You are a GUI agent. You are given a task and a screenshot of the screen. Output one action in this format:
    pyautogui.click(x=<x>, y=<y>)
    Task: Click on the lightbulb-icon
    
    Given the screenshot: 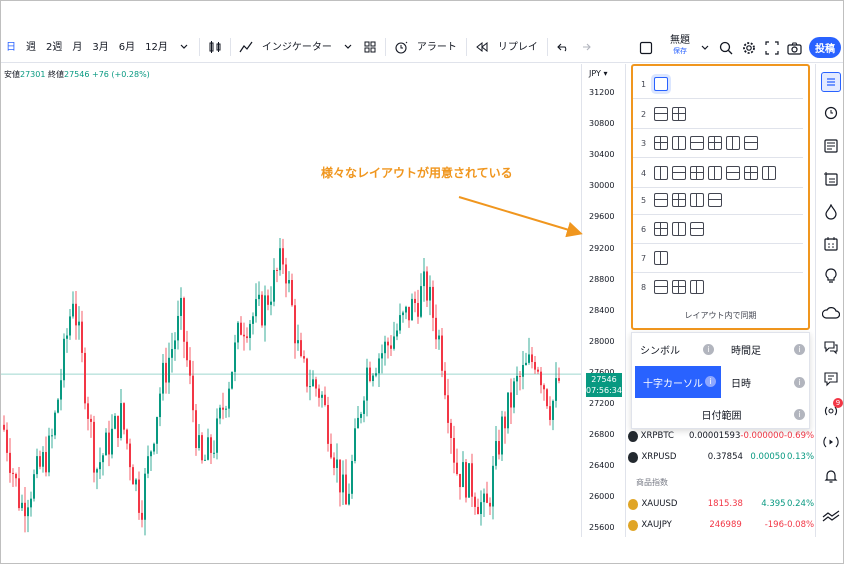 What is the action you would take?
    pyautogui.click(x=831, y=276)
    